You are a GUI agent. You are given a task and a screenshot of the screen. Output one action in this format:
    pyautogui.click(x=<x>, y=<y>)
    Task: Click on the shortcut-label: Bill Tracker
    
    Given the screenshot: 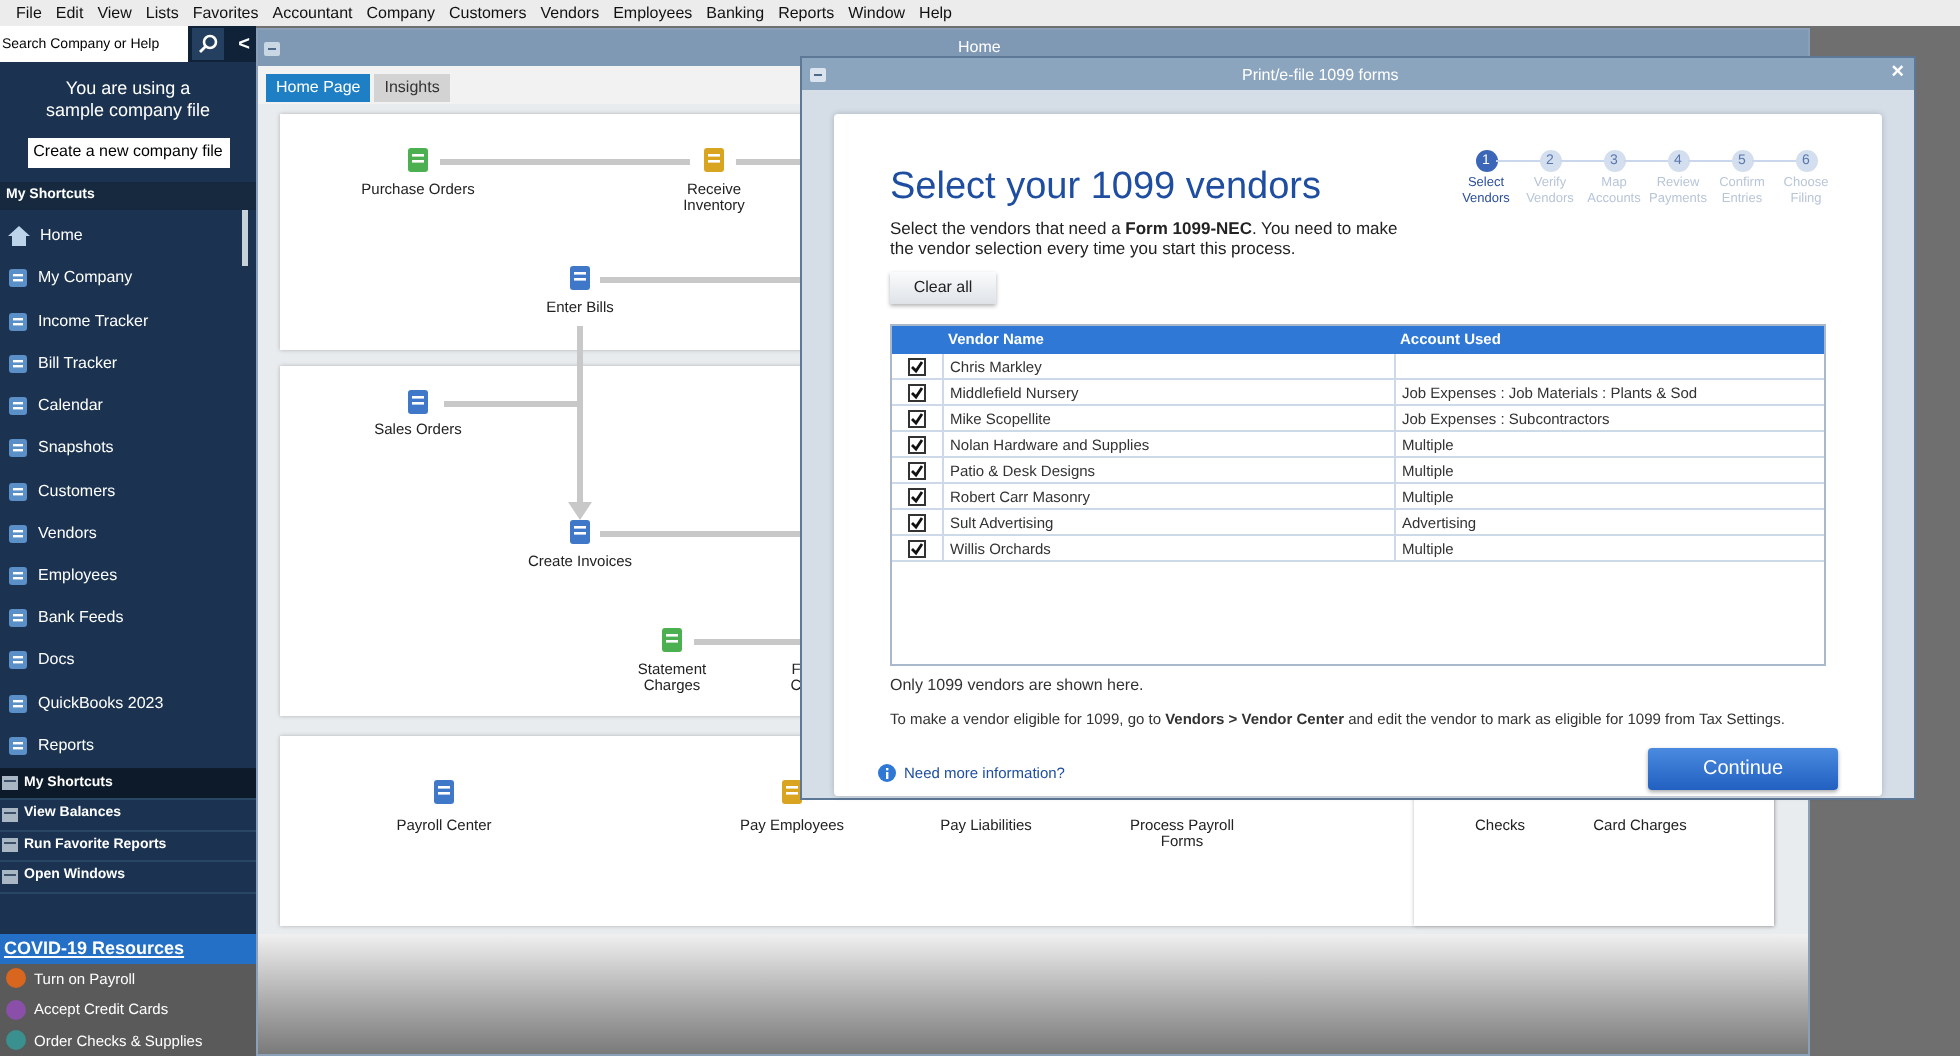 What is the action you would take?
    pyautogui.click(x=78, y=363)
    